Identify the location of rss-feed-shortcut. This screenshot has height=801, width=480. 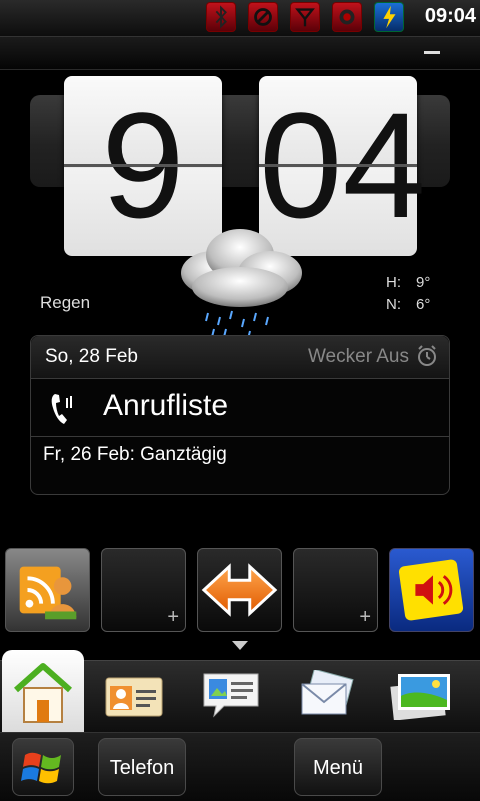
(47, 590).